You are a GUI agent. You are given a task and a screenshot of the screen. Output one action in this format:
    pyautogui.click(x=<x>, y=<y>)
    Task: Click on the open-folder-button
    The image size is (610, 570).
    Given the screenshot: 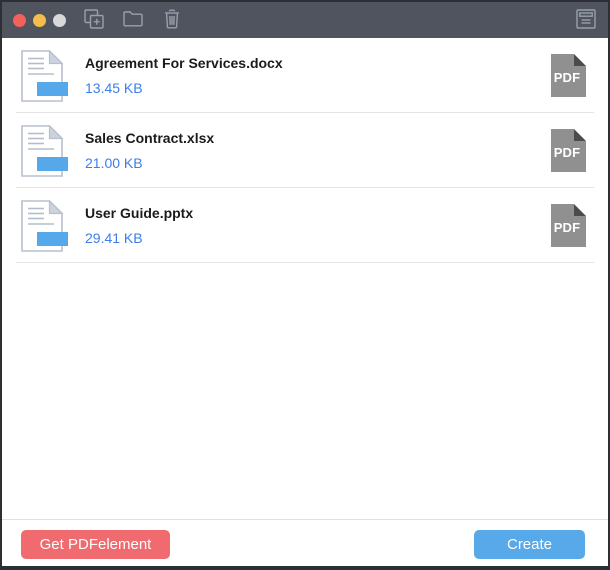 What is the action you would take?
    pyautogui.click(x=133, y=20)
    